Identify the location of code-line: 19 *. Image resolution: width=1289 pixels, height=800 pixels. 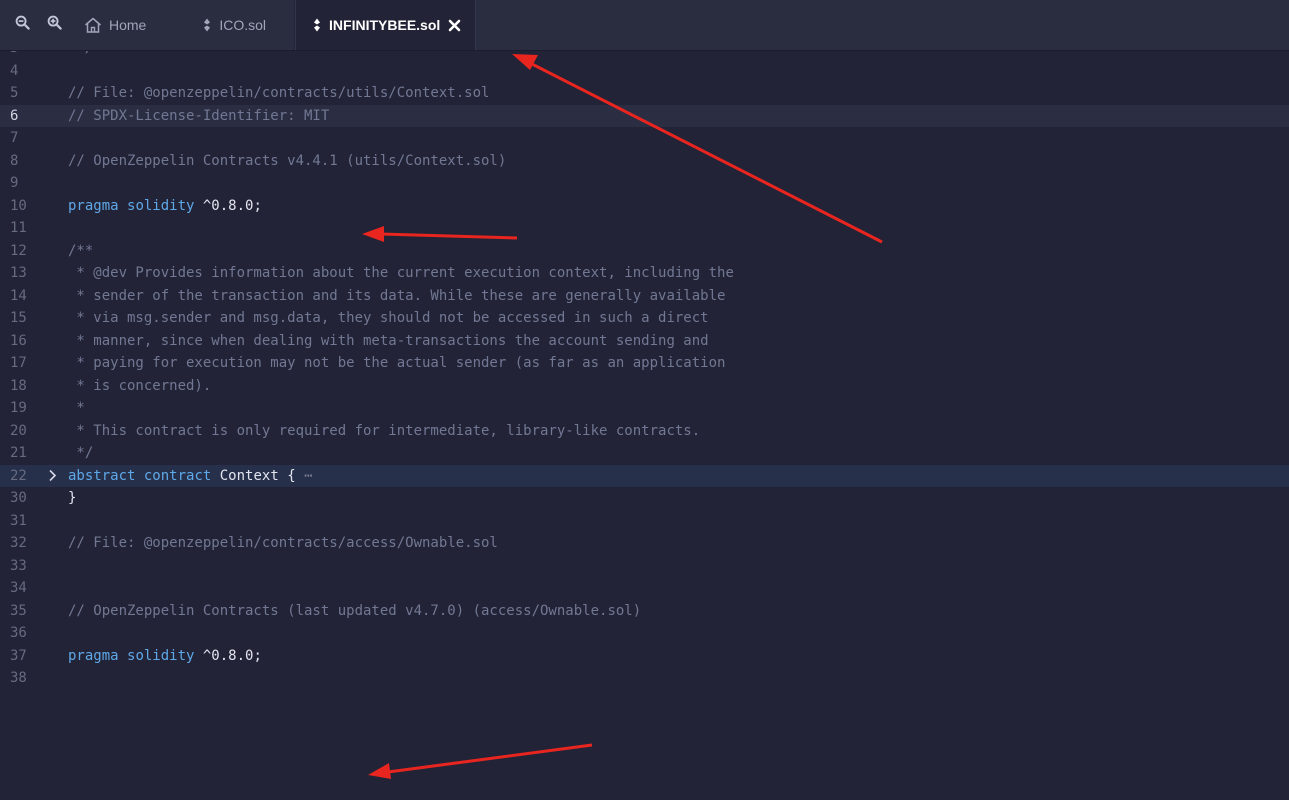
(644, 408).